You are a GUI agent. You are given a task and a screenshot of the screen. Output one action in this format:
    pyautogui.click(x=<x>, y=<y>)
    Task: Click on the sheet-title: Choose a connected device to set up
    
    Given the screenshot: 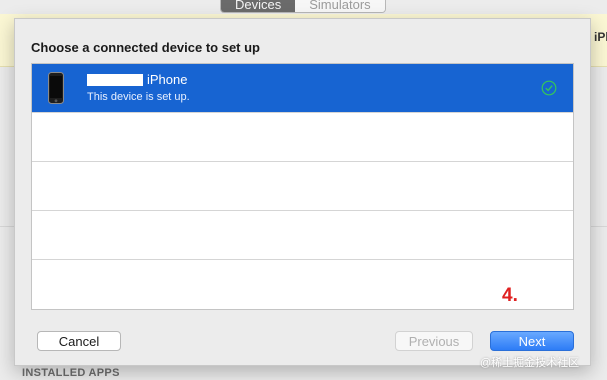 What is the action you would take?
    pyautogui.click(x=145, y=47)
    